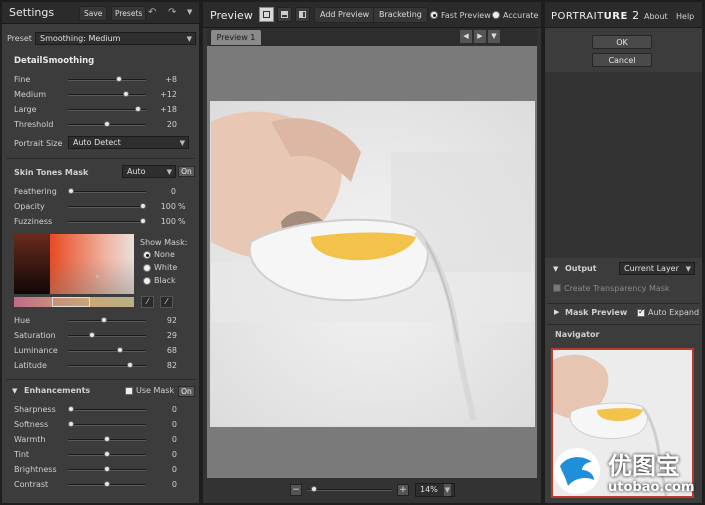 The width and height of the screenshot is (705, 505). I want to click on zoom-out-button: −, so click(296, 490).